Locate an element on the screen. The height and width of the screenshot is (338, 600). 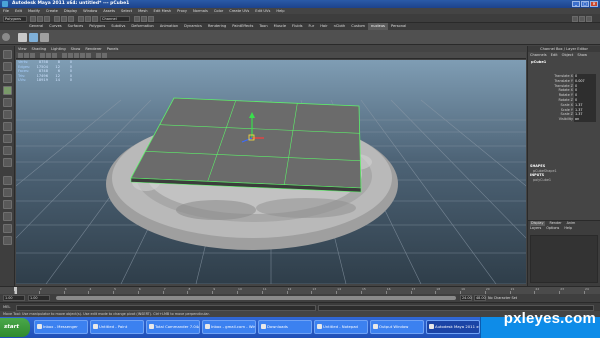
wireframe-on-shaded-icon is located at coordinates (76, 55).